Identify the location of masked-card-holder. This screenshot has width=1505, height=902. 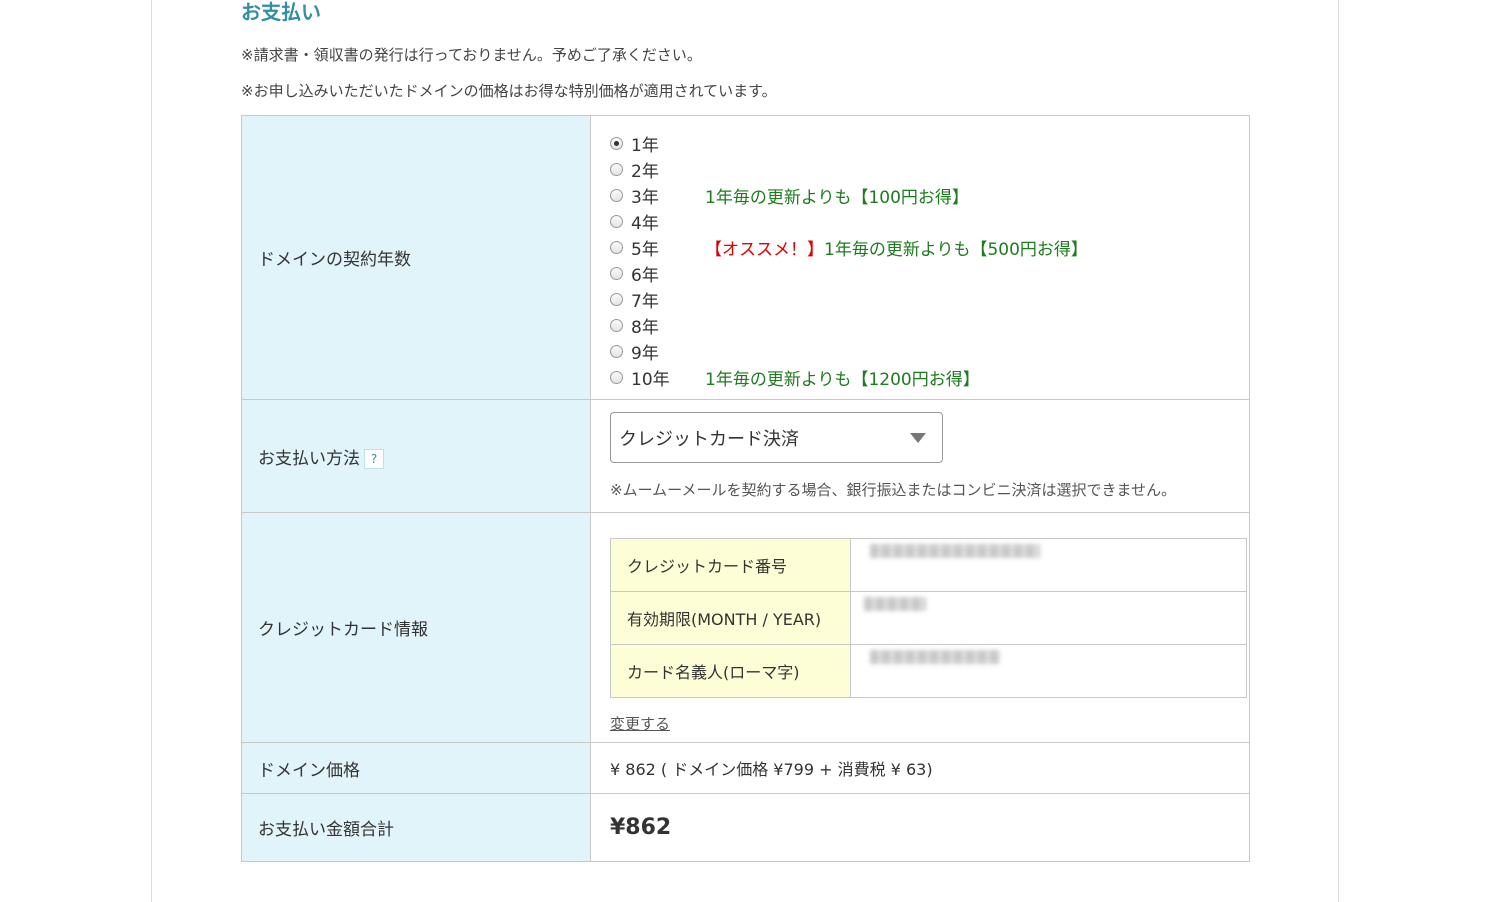
(935, 656).